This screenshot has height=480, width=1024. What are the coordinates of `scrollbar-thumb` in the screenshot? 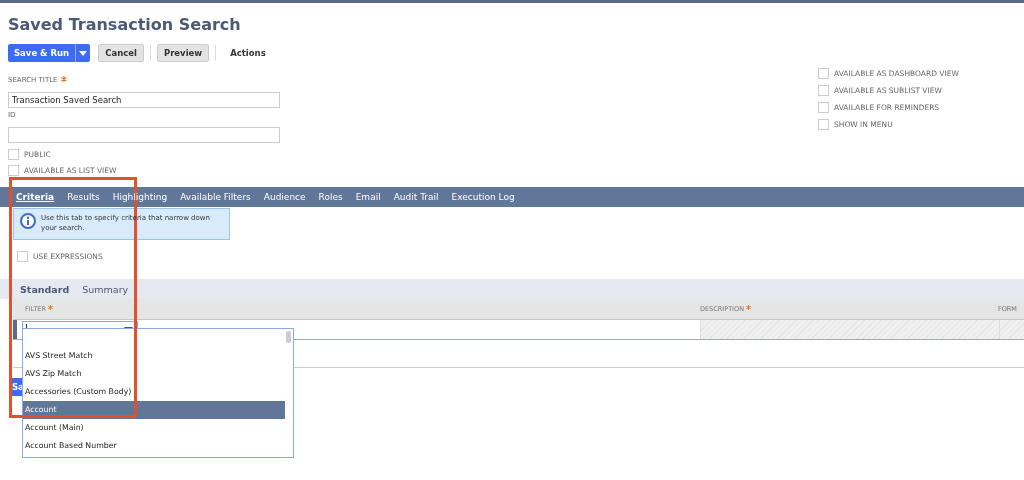 It's located at (288, 337).